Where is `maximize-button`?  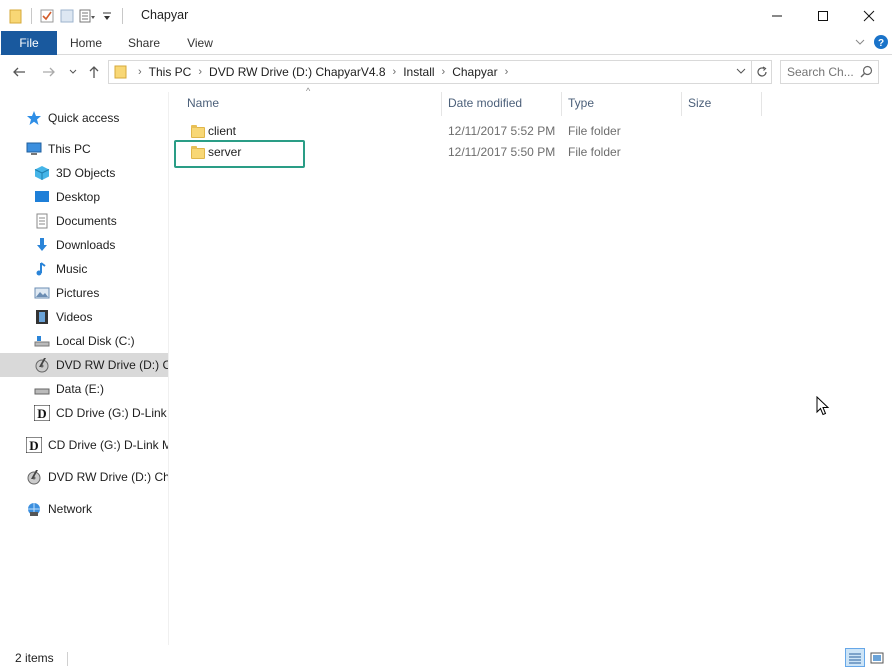
maximize-button is located at coordinates (823, 15).